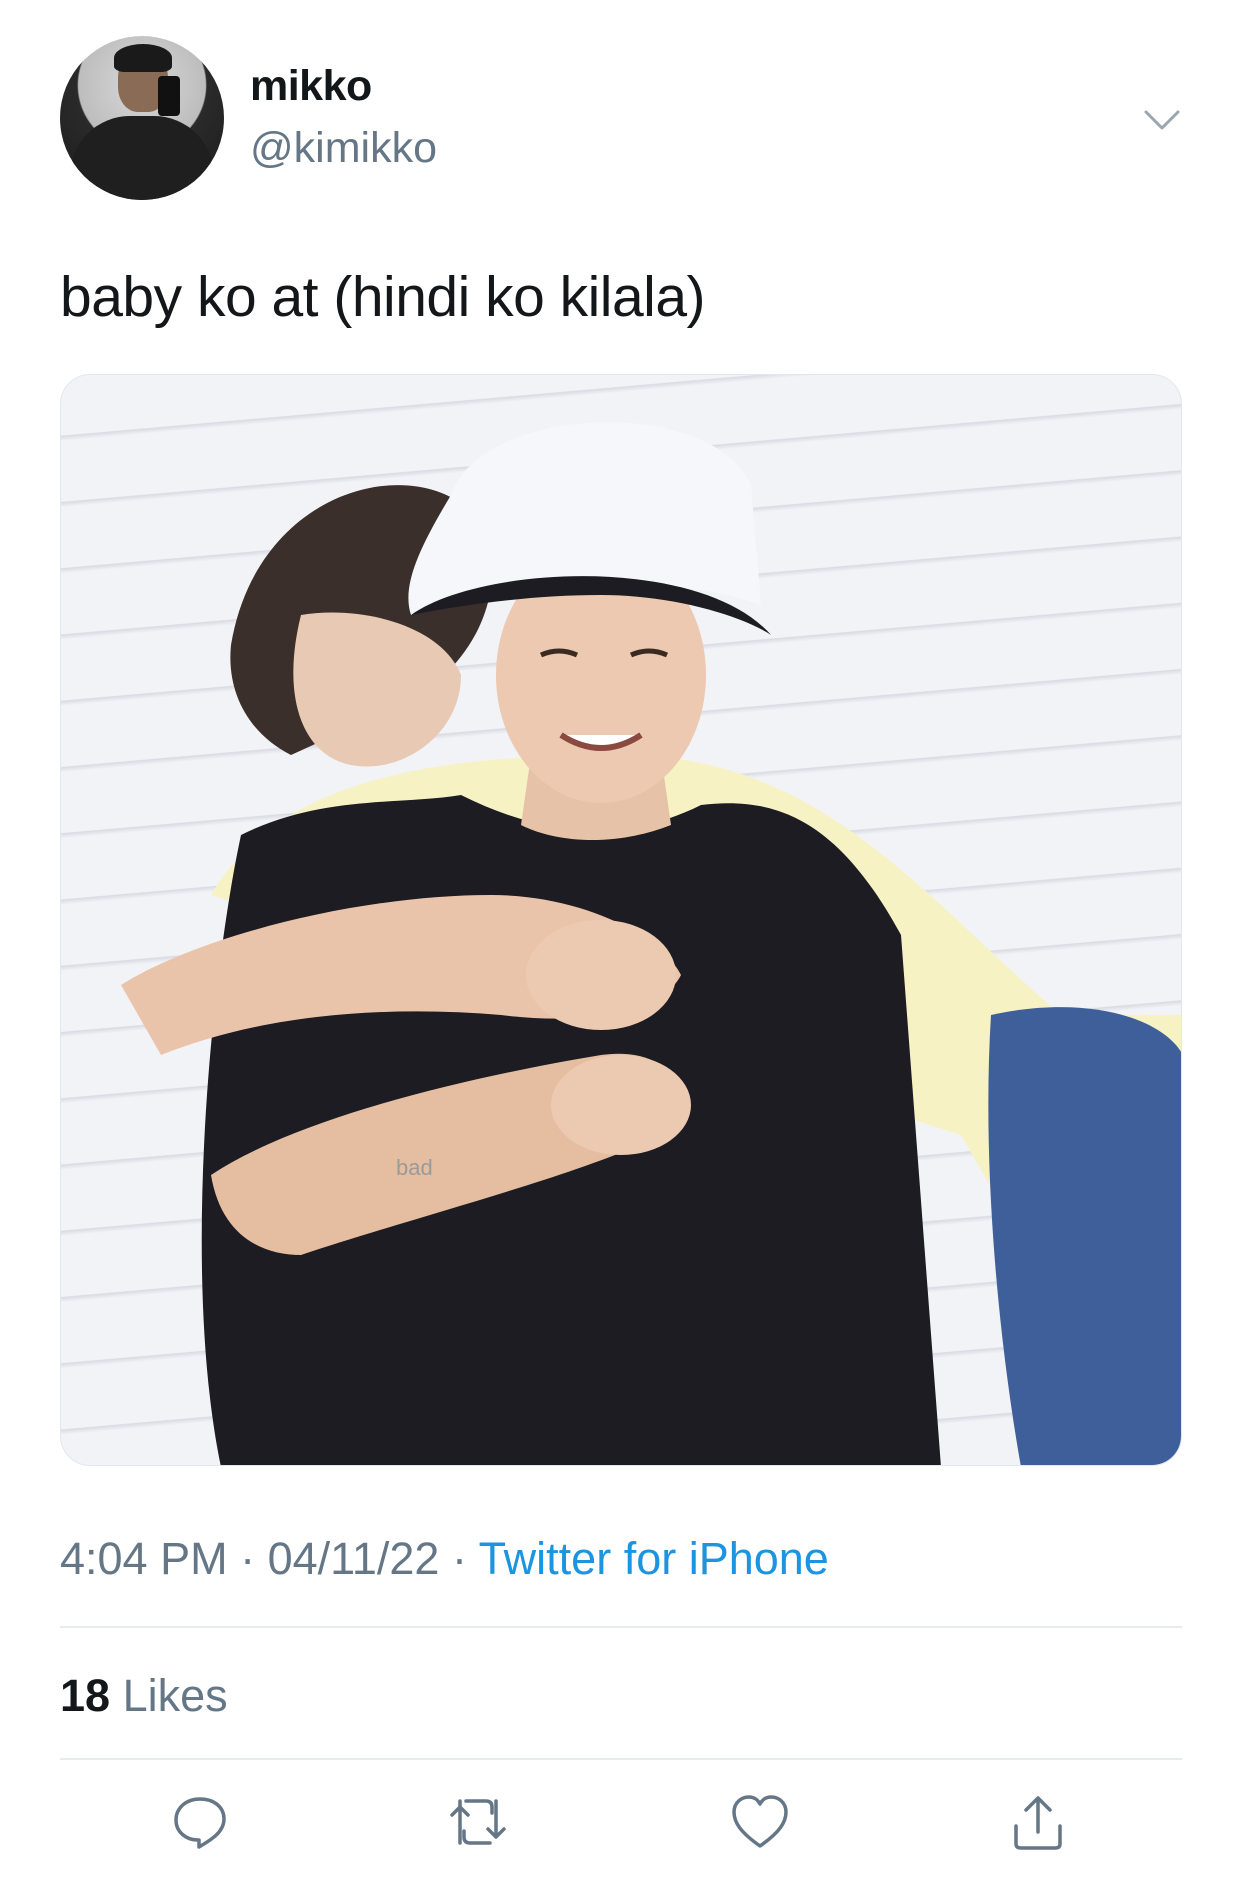  I want to click on tweet-text: baby ko at (hindi ko kilala), so click(383, 297).